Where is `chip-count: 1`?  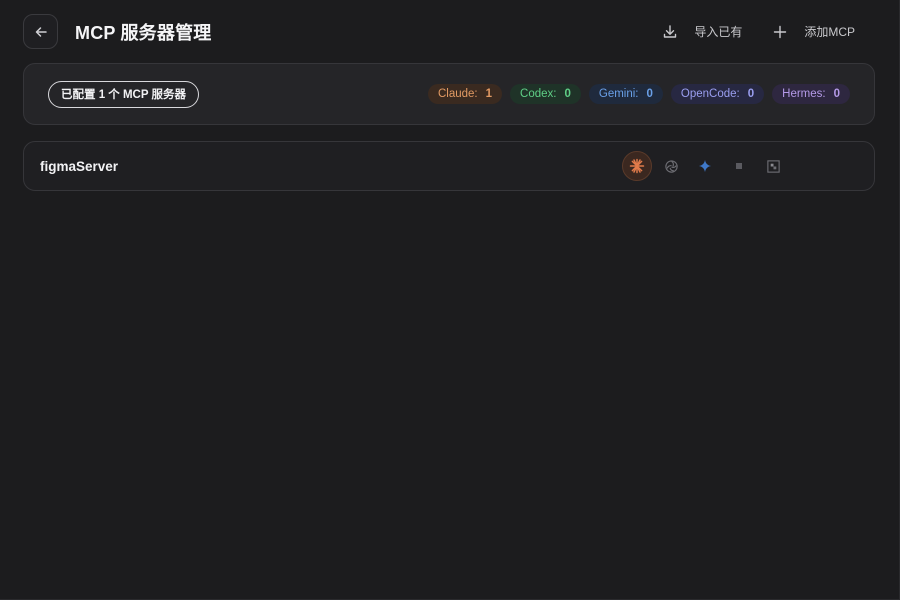
chip-count: 1 is located at coordinates (489, 94).